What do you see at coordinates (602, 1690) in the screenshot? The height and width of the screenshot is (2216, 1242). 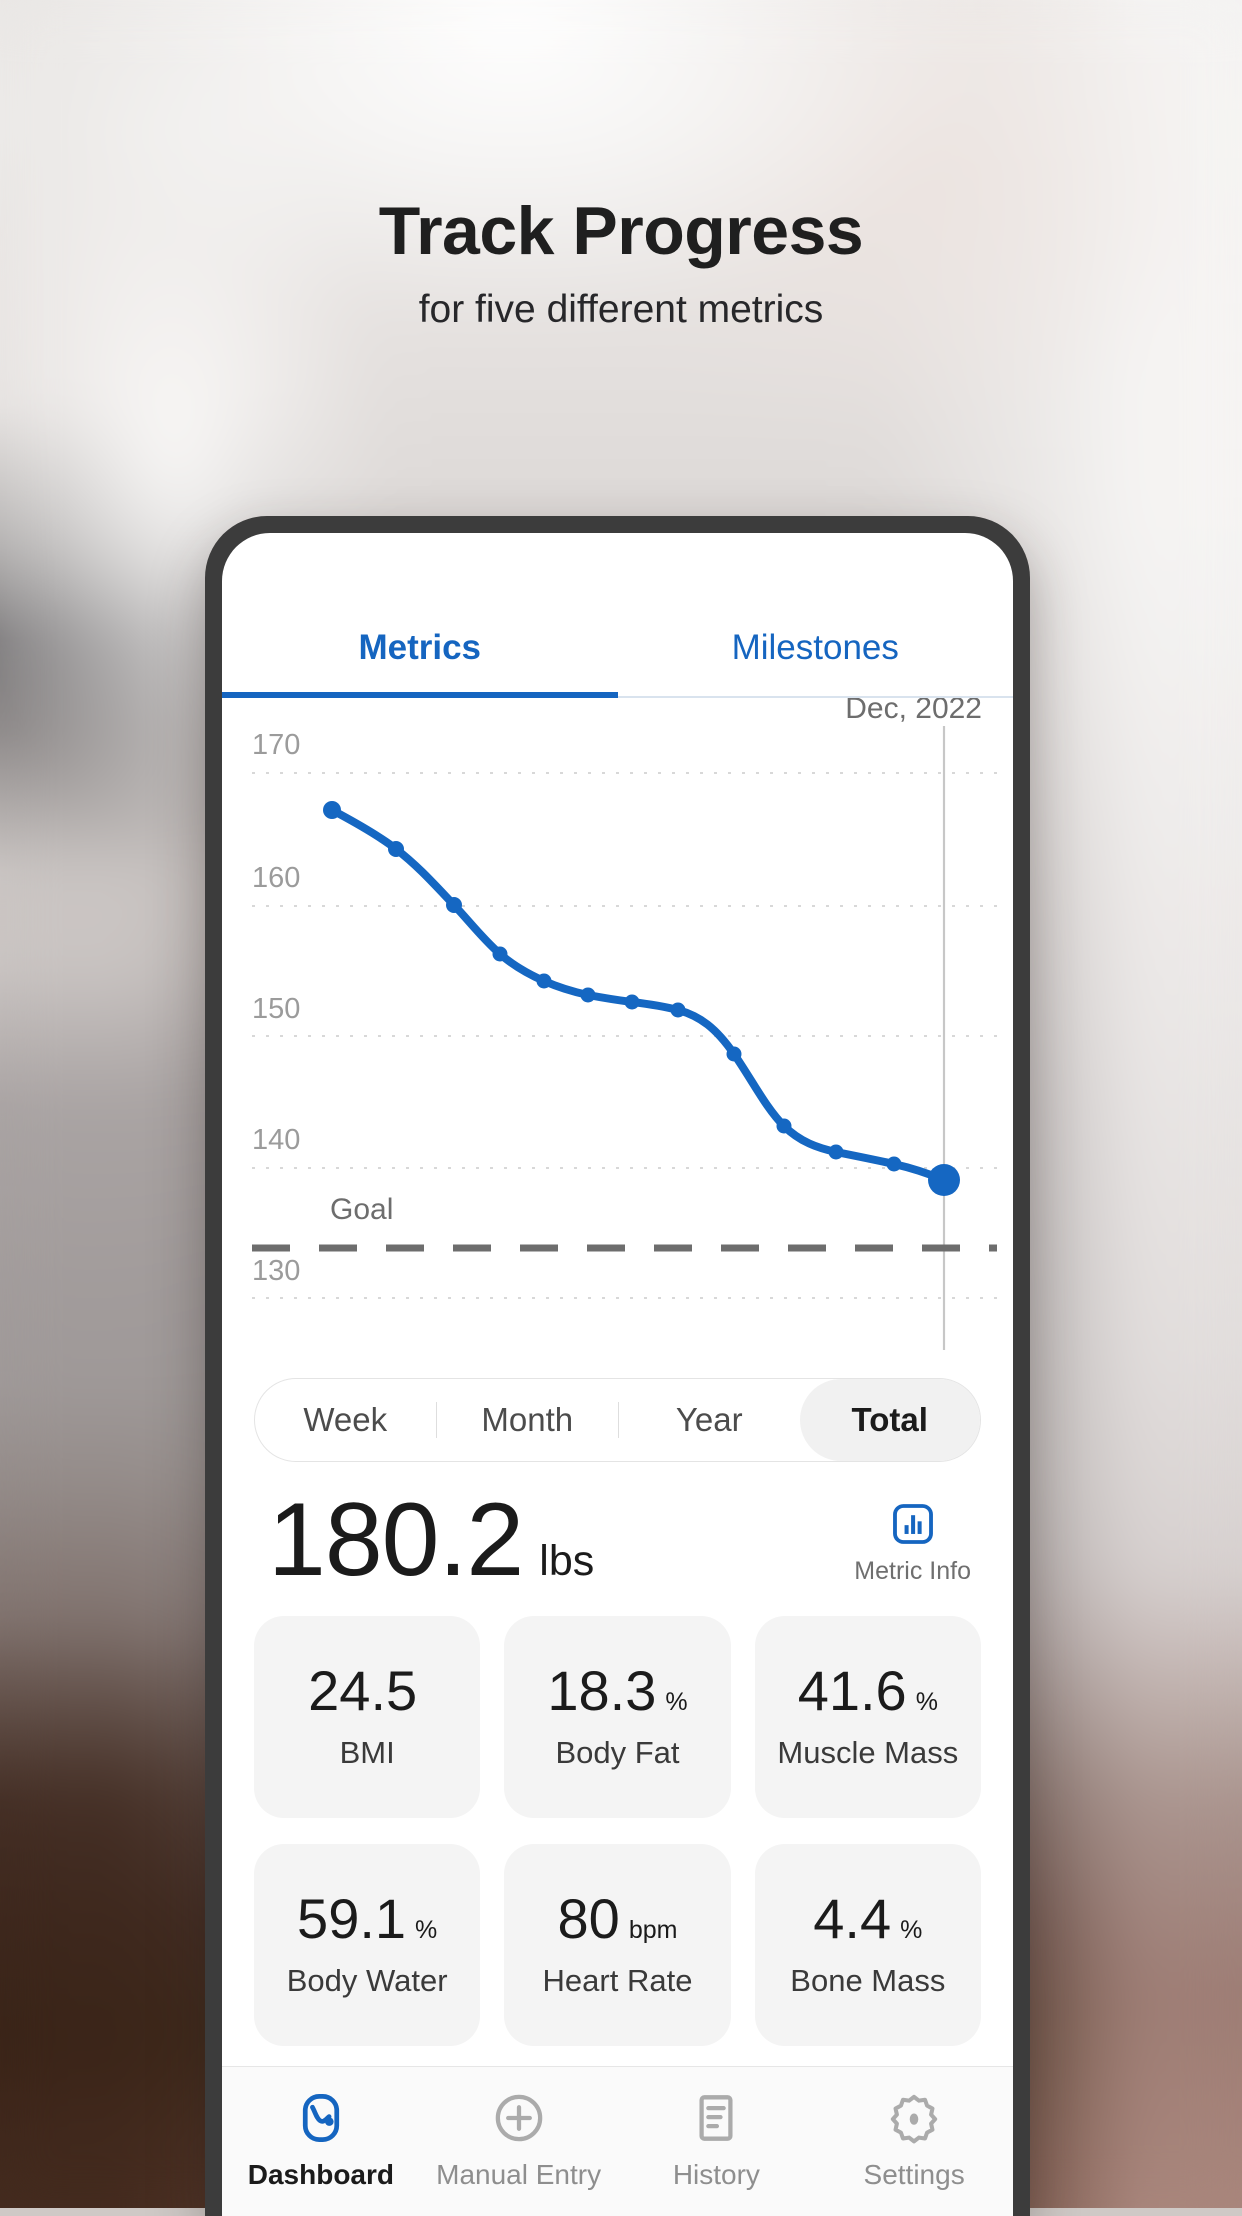 I see `metric-card-number: 18.3` at bounding box center [602, 1690].